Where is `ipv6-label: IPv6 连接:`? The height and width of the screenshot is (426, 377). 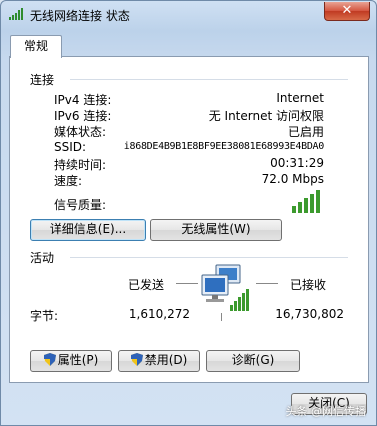 ipv6-label: IPv6 连接: is located at coordinates (83, 116).